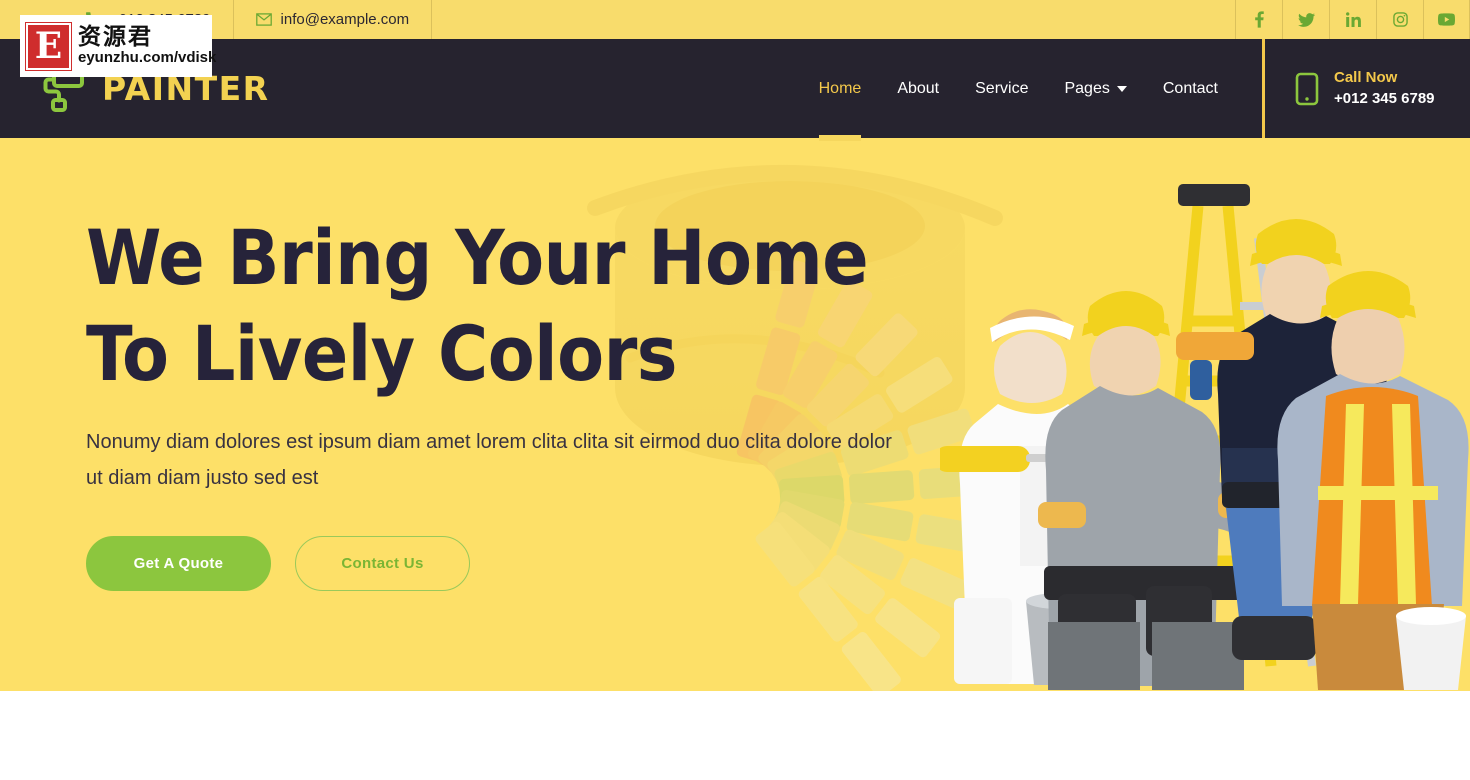 The width and height of the screenshot is (1470, 780). Describe the element at coordinates (1384, 98) in the screenshot. I see `call-now-number: +012 345 6789` at that location.